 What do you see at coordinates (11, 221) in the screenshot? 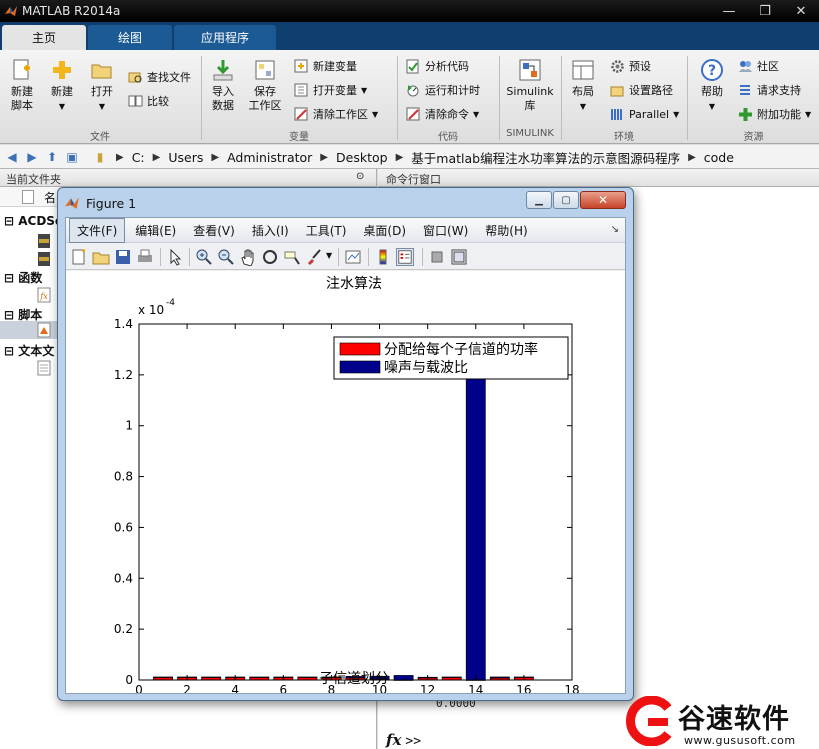
I see `collapse-icon: ⊟` at bounding box center [11, 221].